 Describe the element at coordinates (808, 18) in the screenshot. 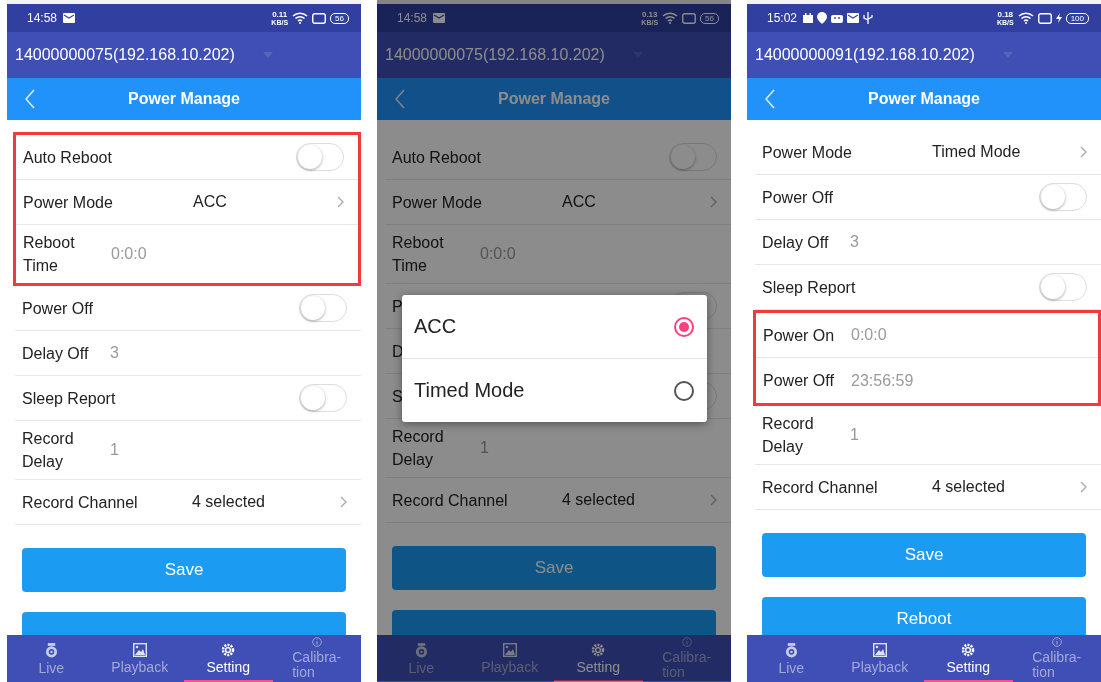

I see `calendar-icon` at that location.